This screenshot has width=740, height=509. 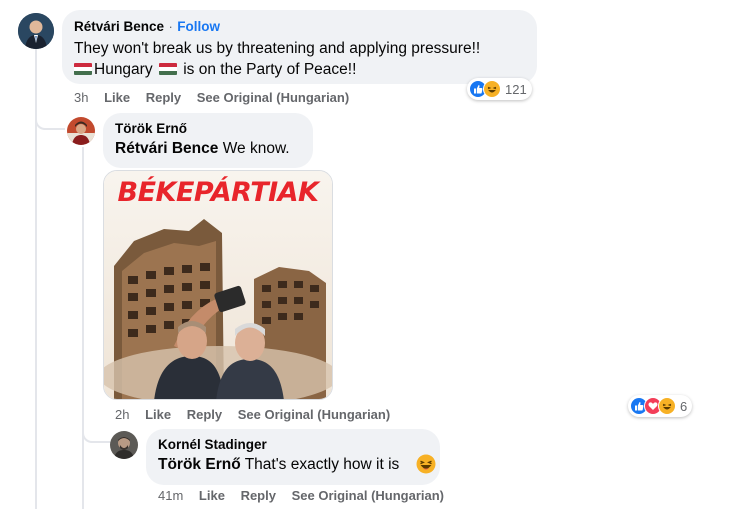 I want to click on comment-author: Kornél Stadinger, so click(x=293, y=444).